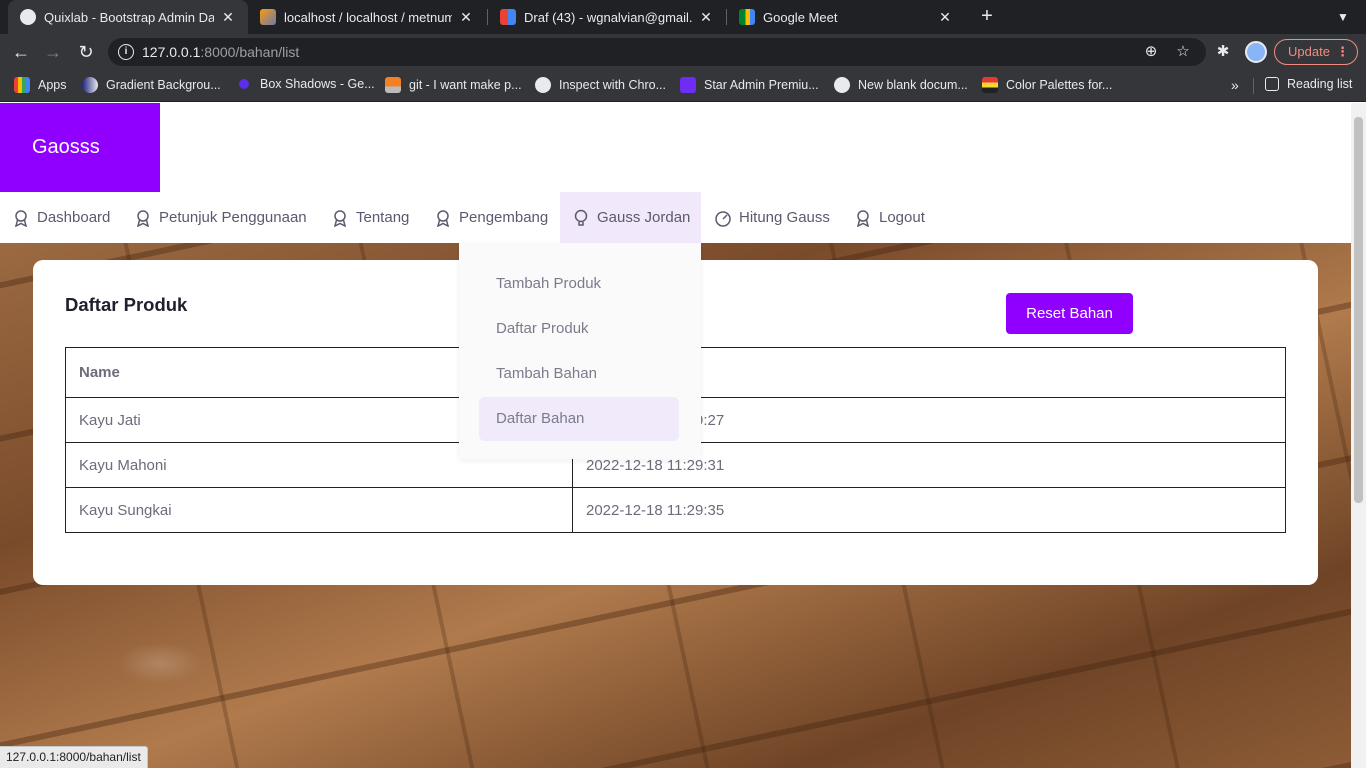  Describe the element at coordinates (688, 85) in the screenshot. I see `bootstrap-icon` at that location.